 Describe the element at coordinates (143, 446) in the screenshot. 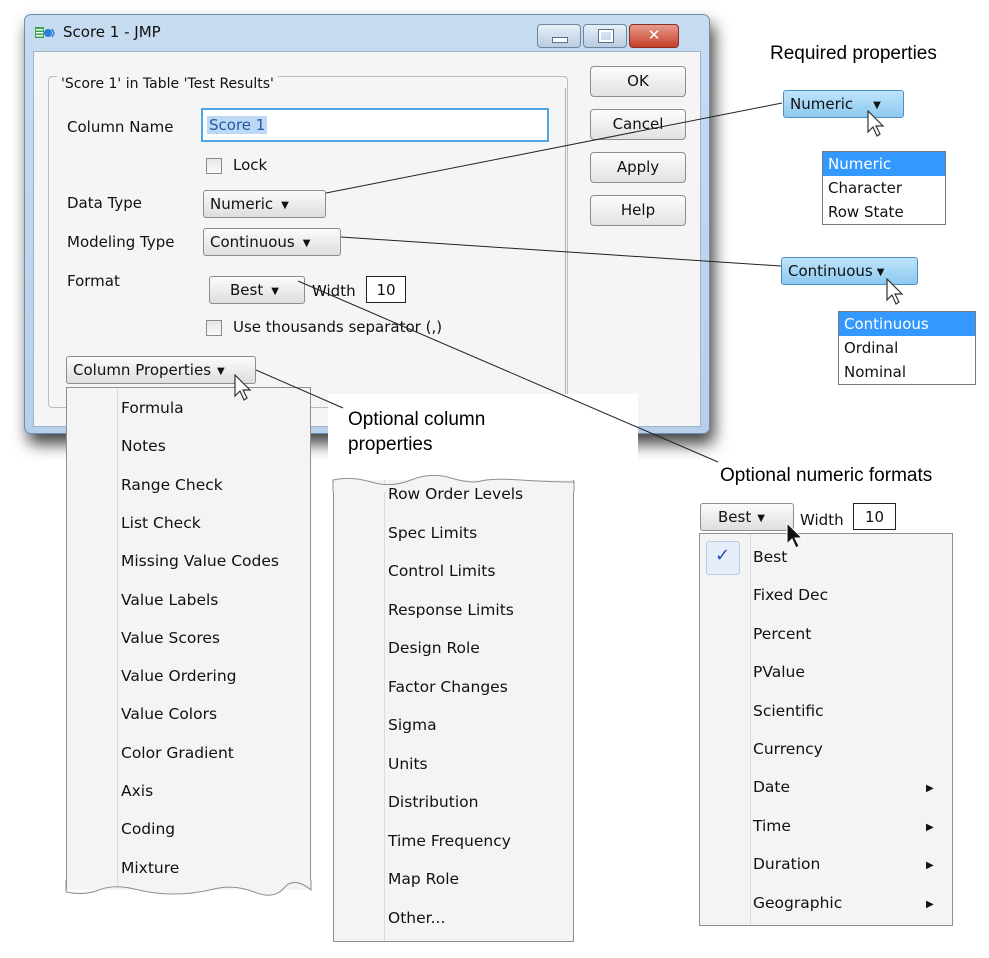

I see `menu-item-notes: Notes` at that location.